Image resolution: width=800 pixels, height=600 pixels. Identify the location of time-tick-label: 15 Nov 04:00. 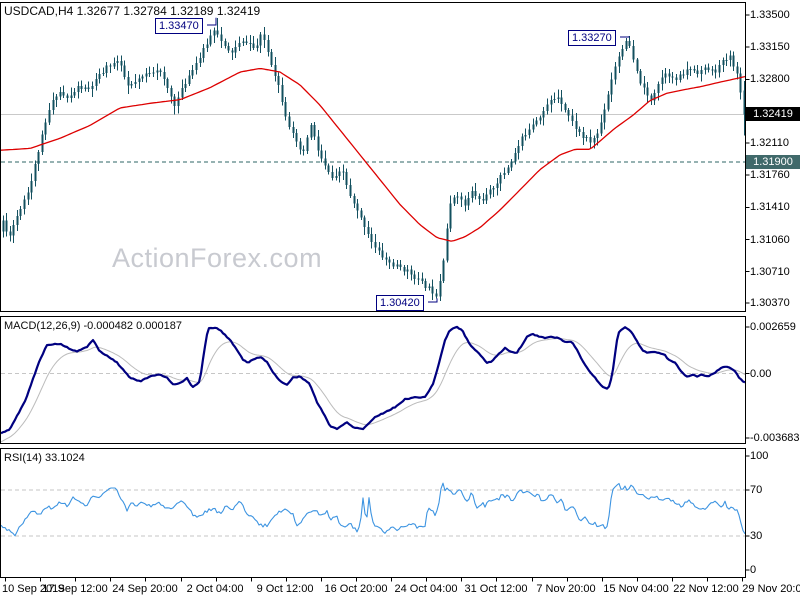
(636, 589).